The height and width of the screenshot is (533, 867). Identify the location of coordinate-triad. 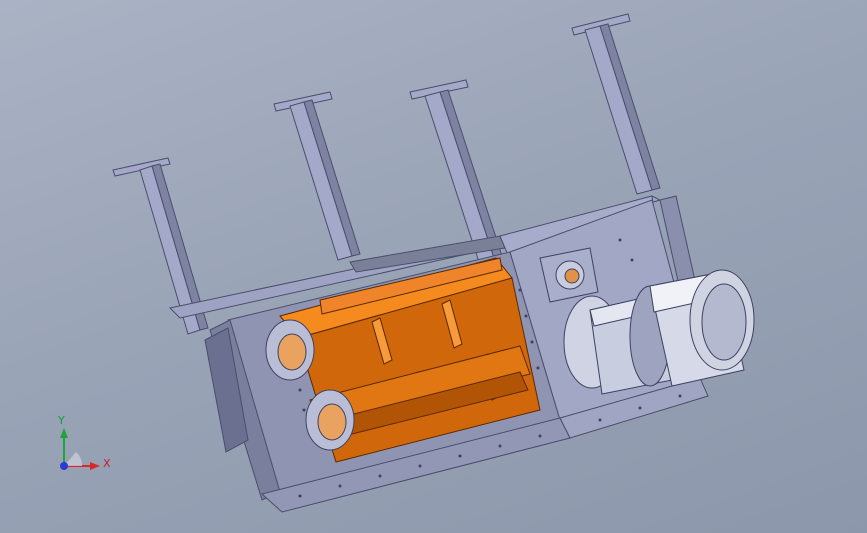
(80, 449).